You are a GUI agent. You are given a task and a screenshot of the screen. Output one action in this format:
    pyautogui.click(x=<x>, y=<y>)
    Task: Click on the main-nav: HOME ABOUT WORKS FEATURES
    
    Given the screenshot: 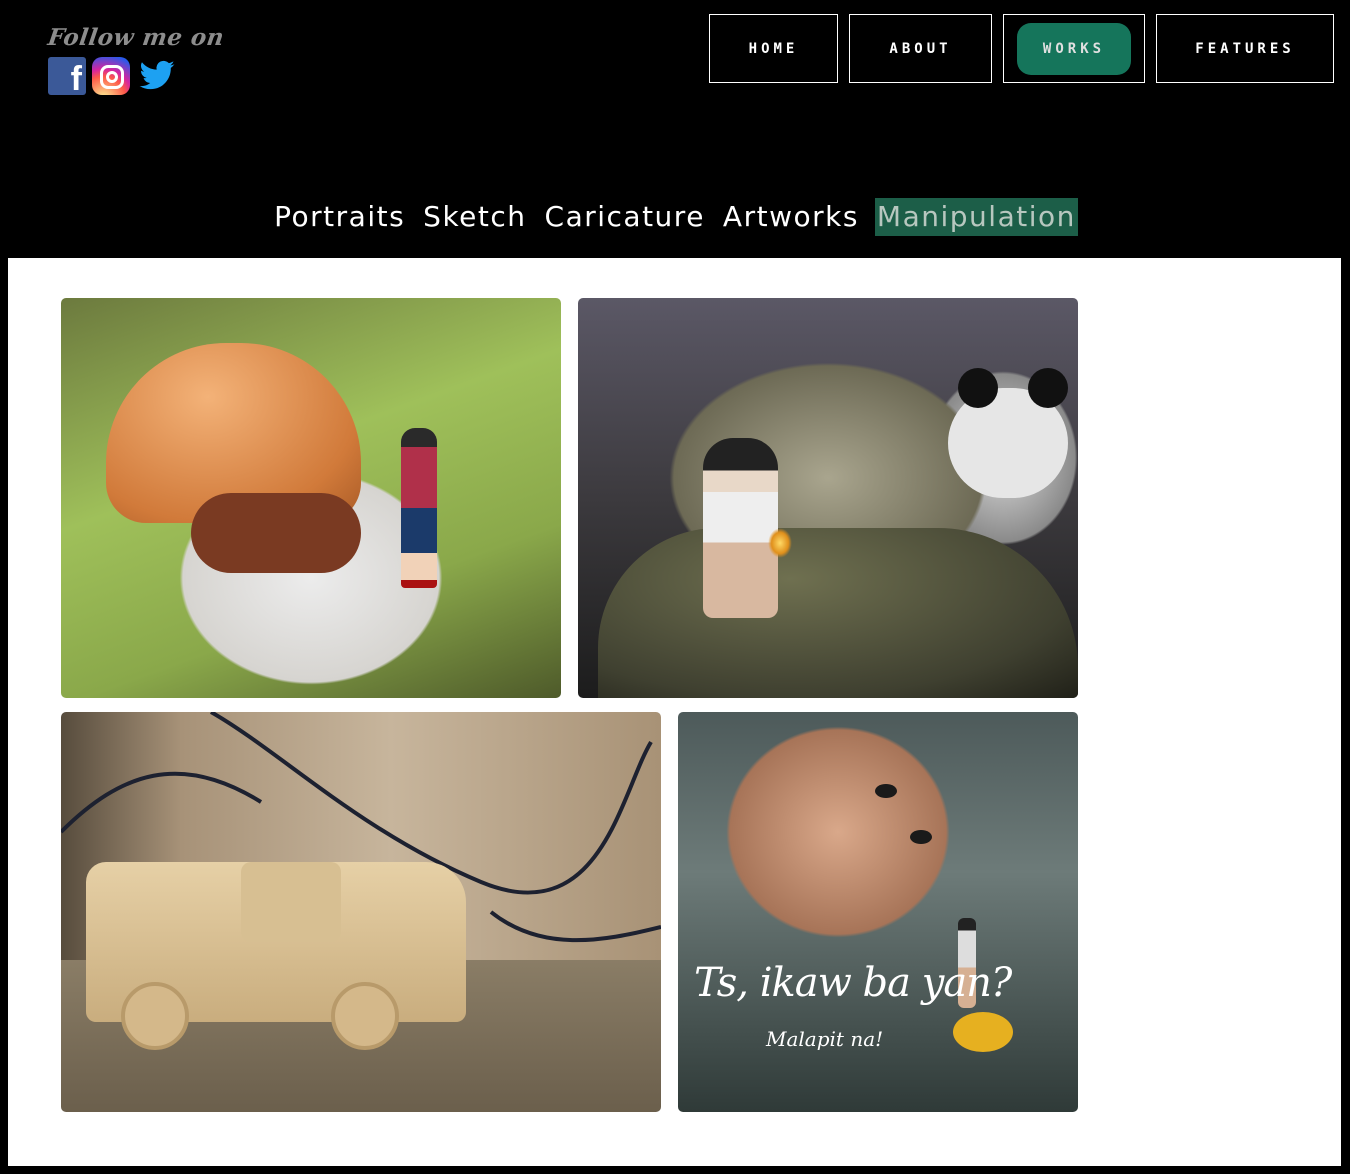 What is the action you would take?
    pyautogui.click(x=675, y=49)
    